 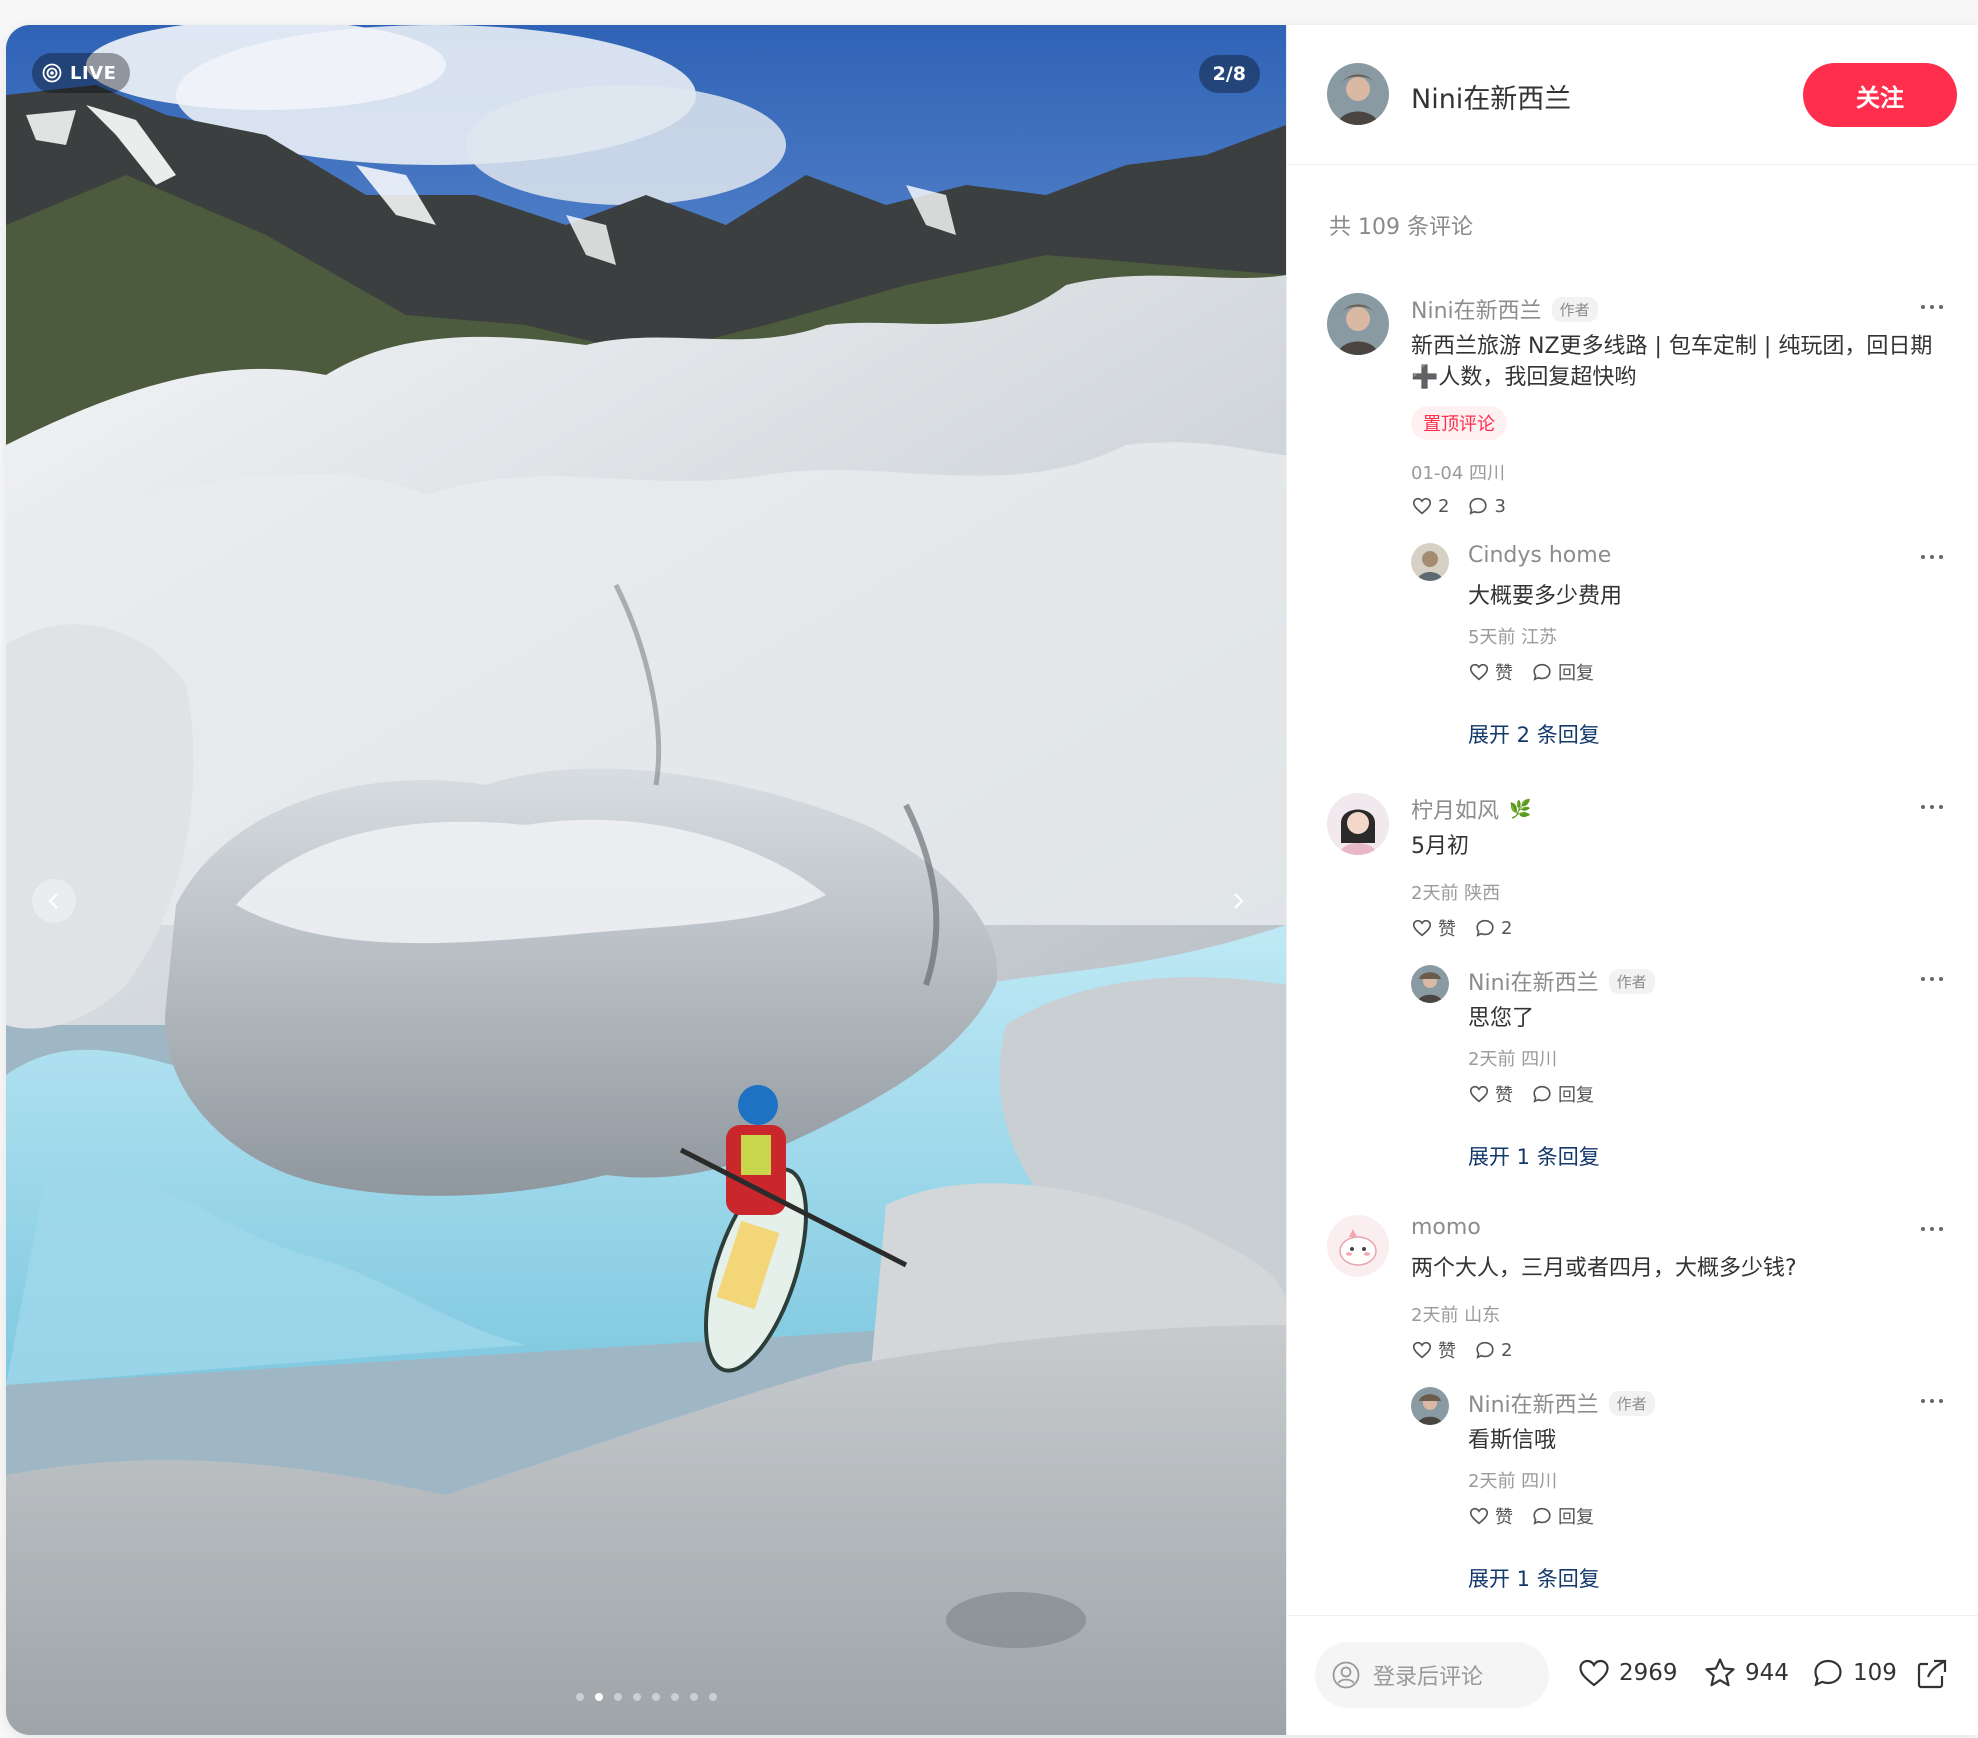 What do you see at coordinates (1501, 1018) in the screenshot?
I see `reply-text: 思您了` at bounding box center [1501, 1018].